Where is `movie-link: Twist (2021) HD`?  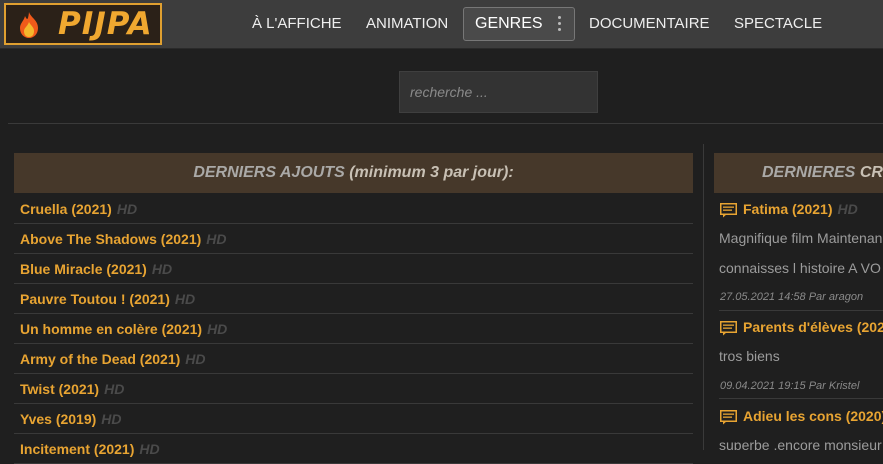
movie-link: Twist (2021) HD is located at coordinates (72, 389).